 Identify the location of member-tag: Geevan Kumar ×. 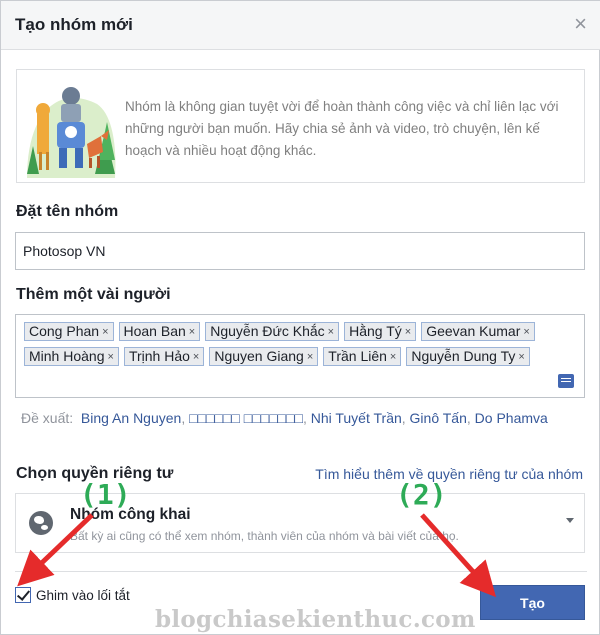
(478, 331).